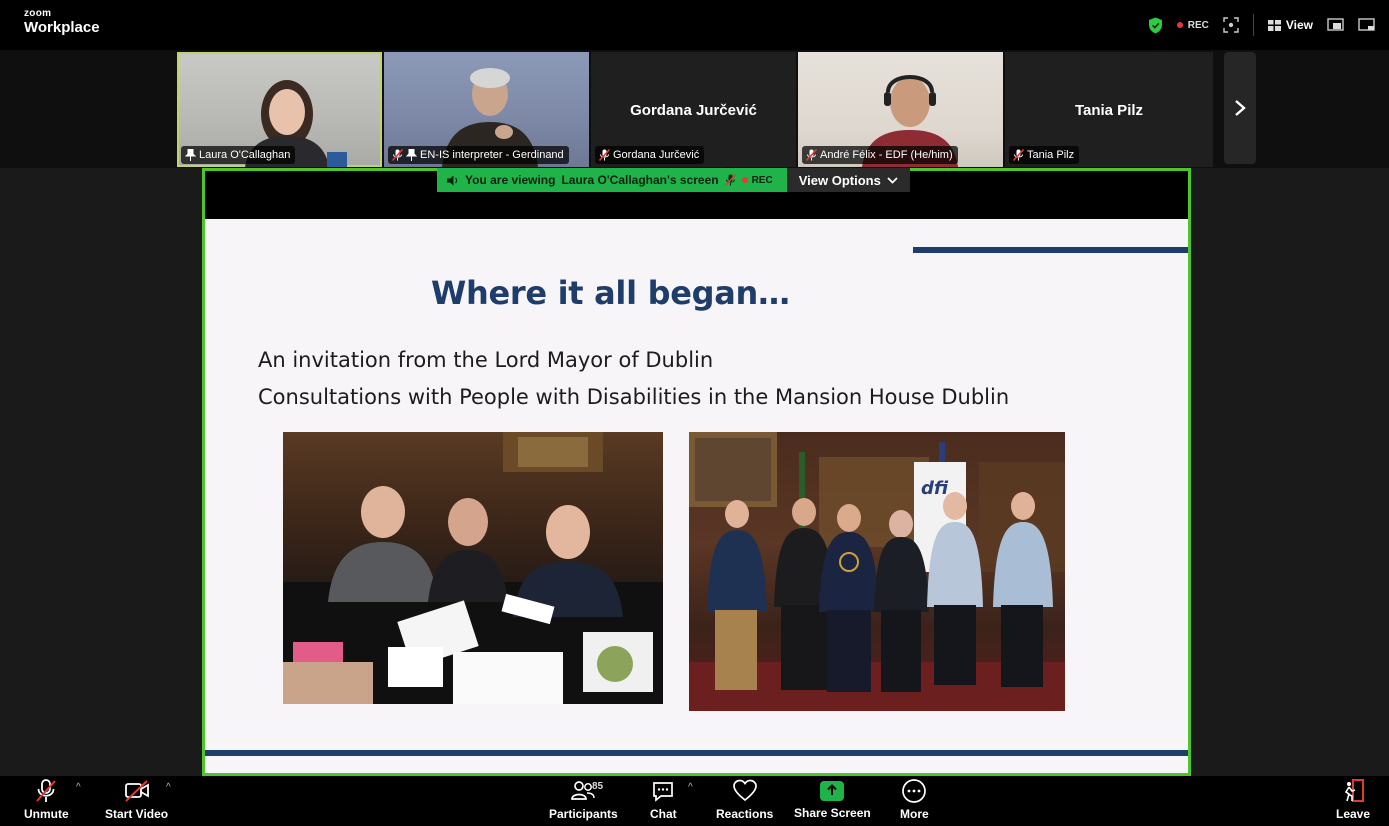  What do you see at coordinates (1253, 25) in the screenshot?
I see `toolbar-separator` at bounding box center [1253, 25].